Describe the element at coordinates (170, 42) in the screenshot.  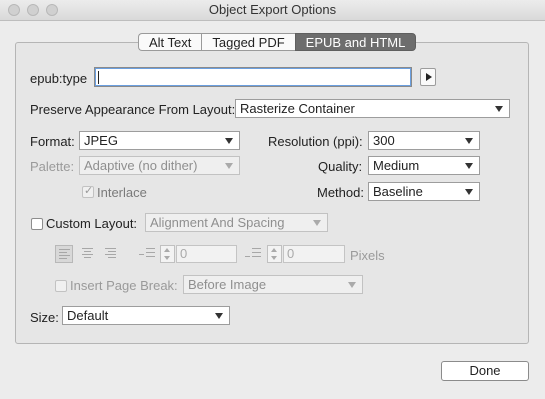
I see `tab-alt-text: Alt Text` at that location.